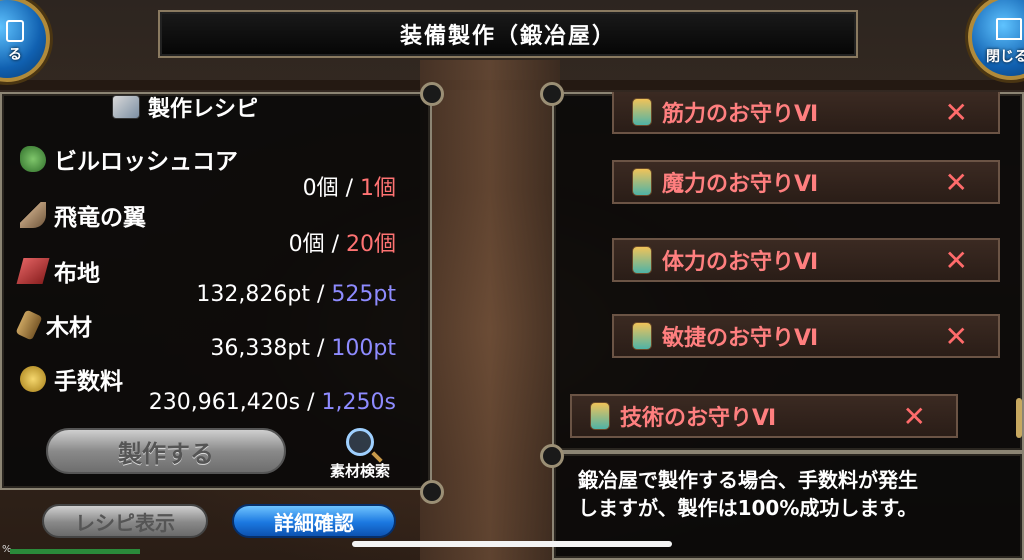  I want to click on material-row: 飛竜の翼 0個 / 20個, so click(220, 227).